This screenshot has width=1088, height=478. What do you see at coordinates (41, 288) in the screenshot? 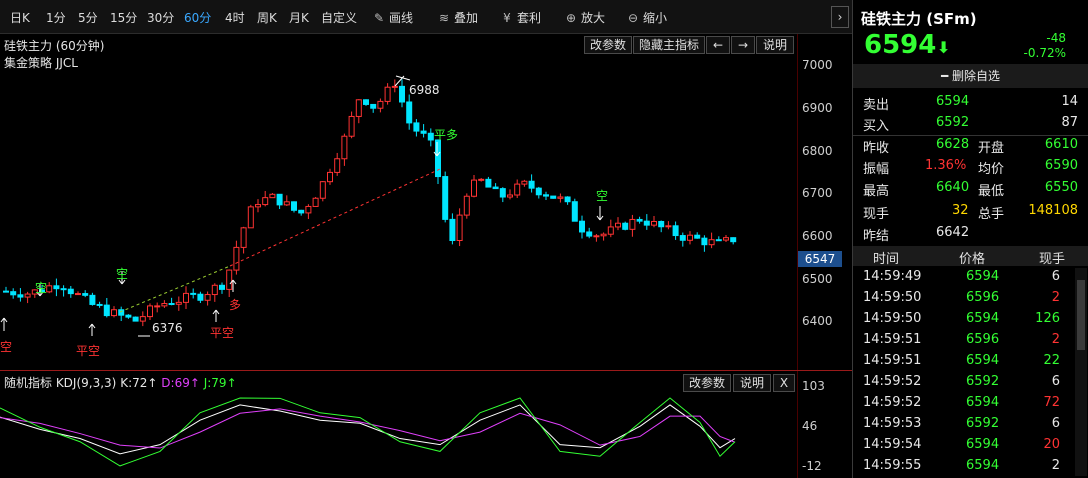
I see `signal-short: 空` at bounding box center [41, 288].